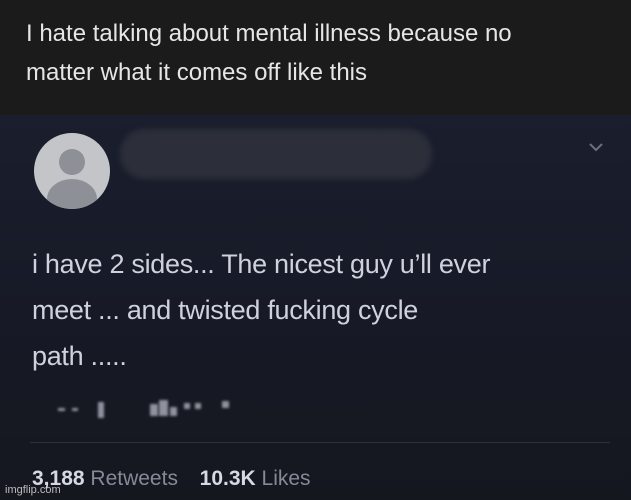  What do you see at coordinates (197, 72) in the screenshot?
I see `caption-line-2: matter what it comes off like this` at bounding box center [197, 72].